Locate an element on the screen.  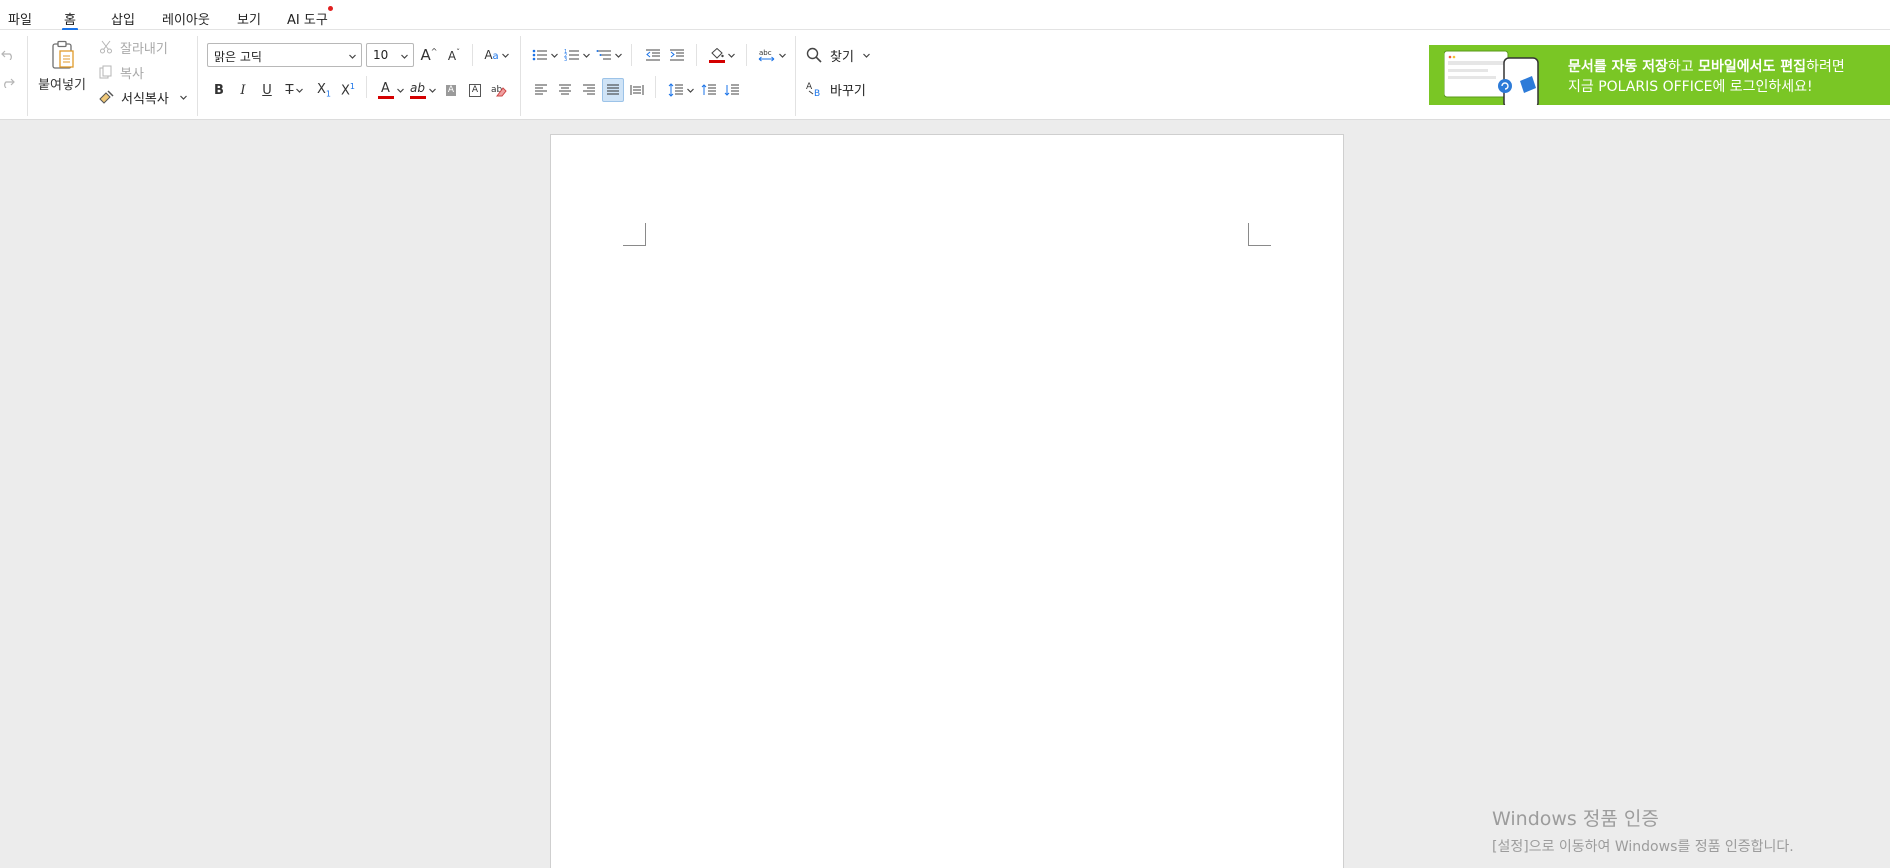
align-center-icon is located at coordinates (565, 89).